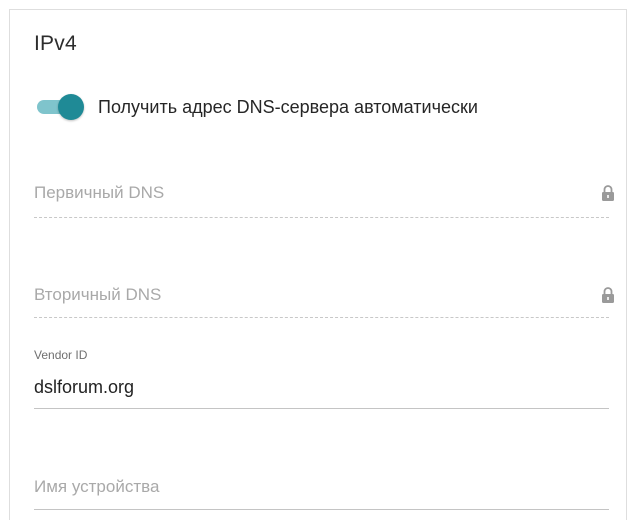 This screenshot has width=637, height=522. Describe the element at coordinates (99, 192) in the screenshot. I see `primary-dns-placeholder: Первичный DNS` at that location.